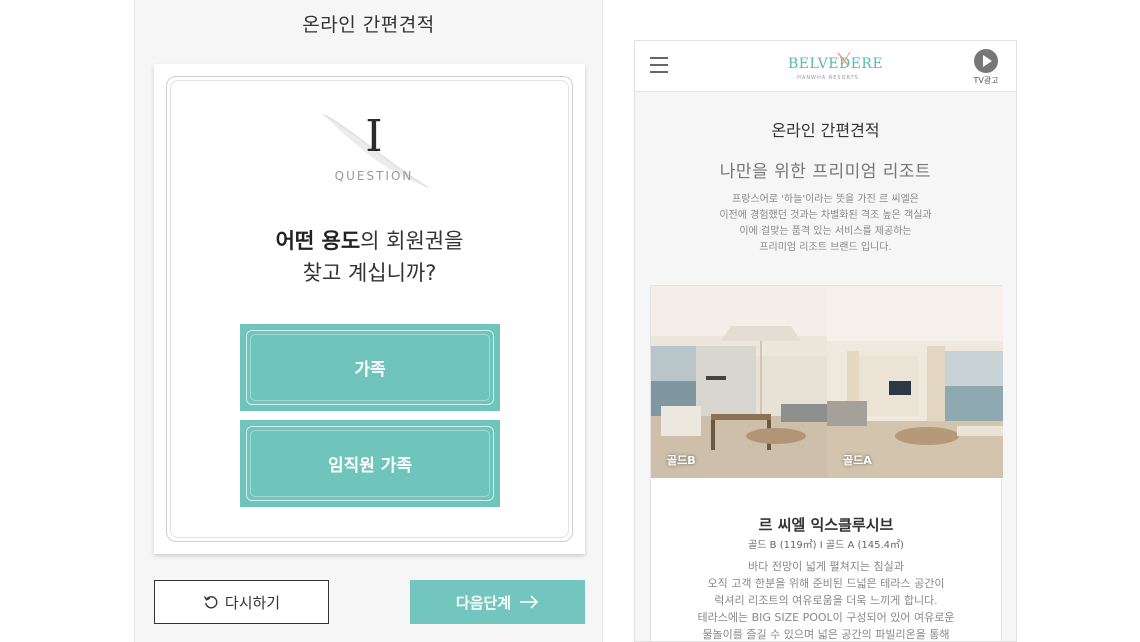 The height and width of the screenshot is (642, 1140). I want to click on mobile-subtitle: 나만을 위한 프리미엄 리조트, so click(825, 172).